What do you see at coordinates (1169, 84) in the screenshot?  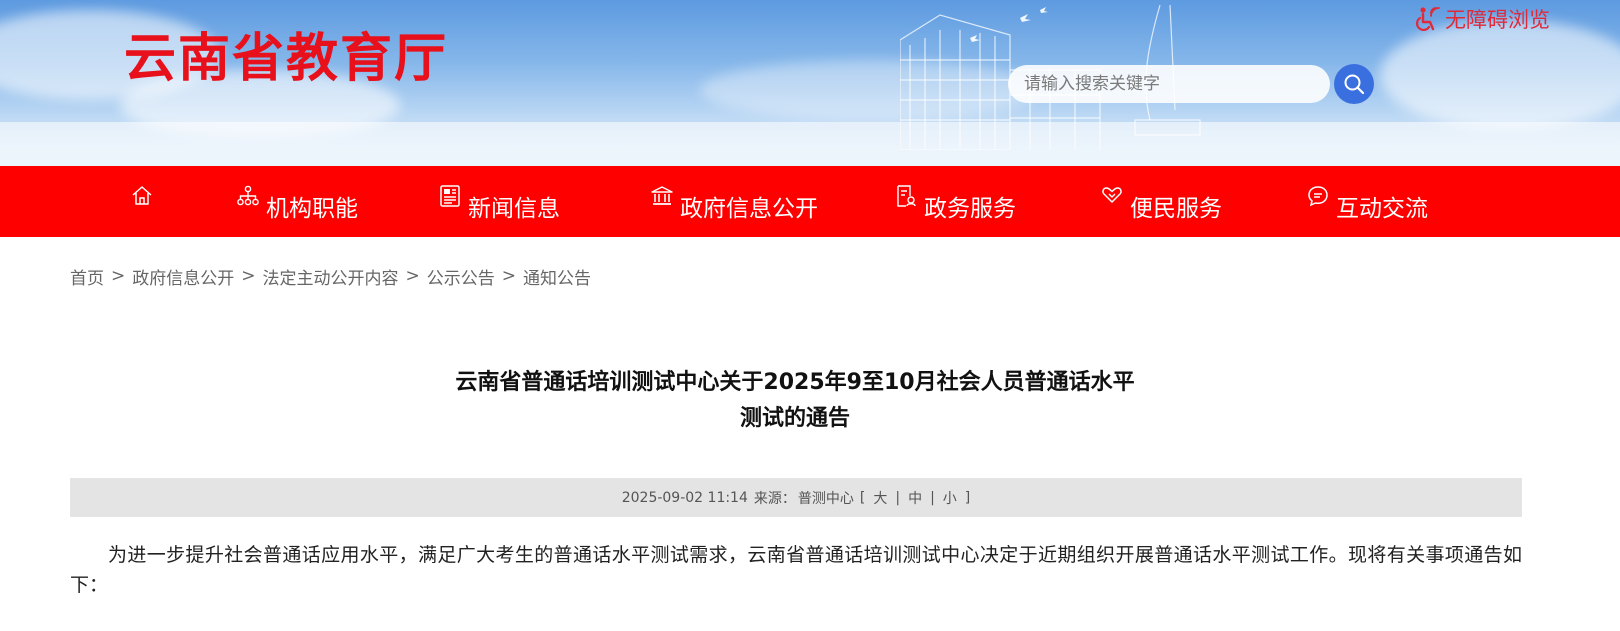 I see `search-input` at bounding box center [1169, 84].